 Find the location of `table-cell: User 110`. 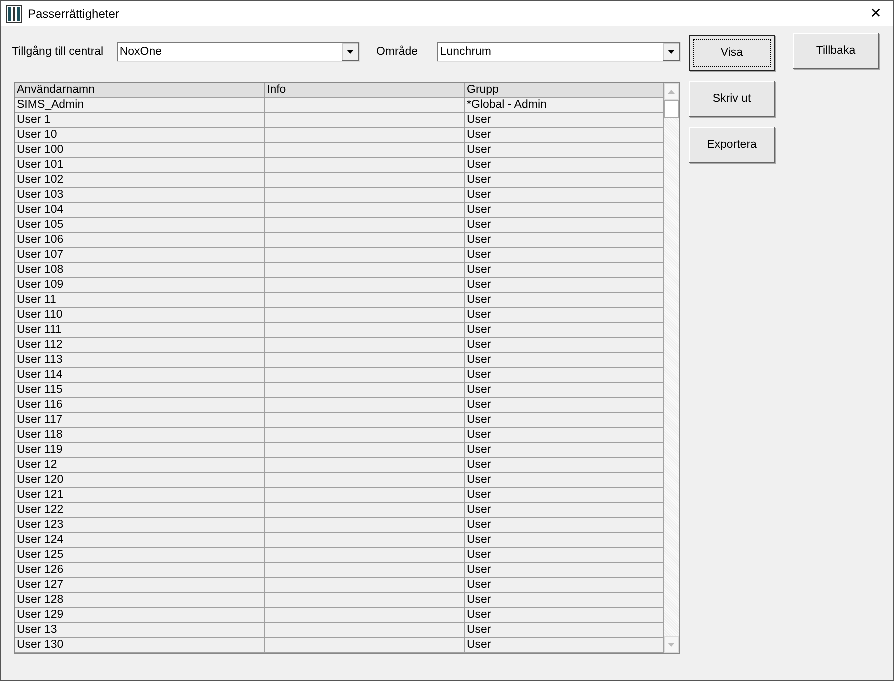

table-cell: User 110 is located at coordinates (140, 315).